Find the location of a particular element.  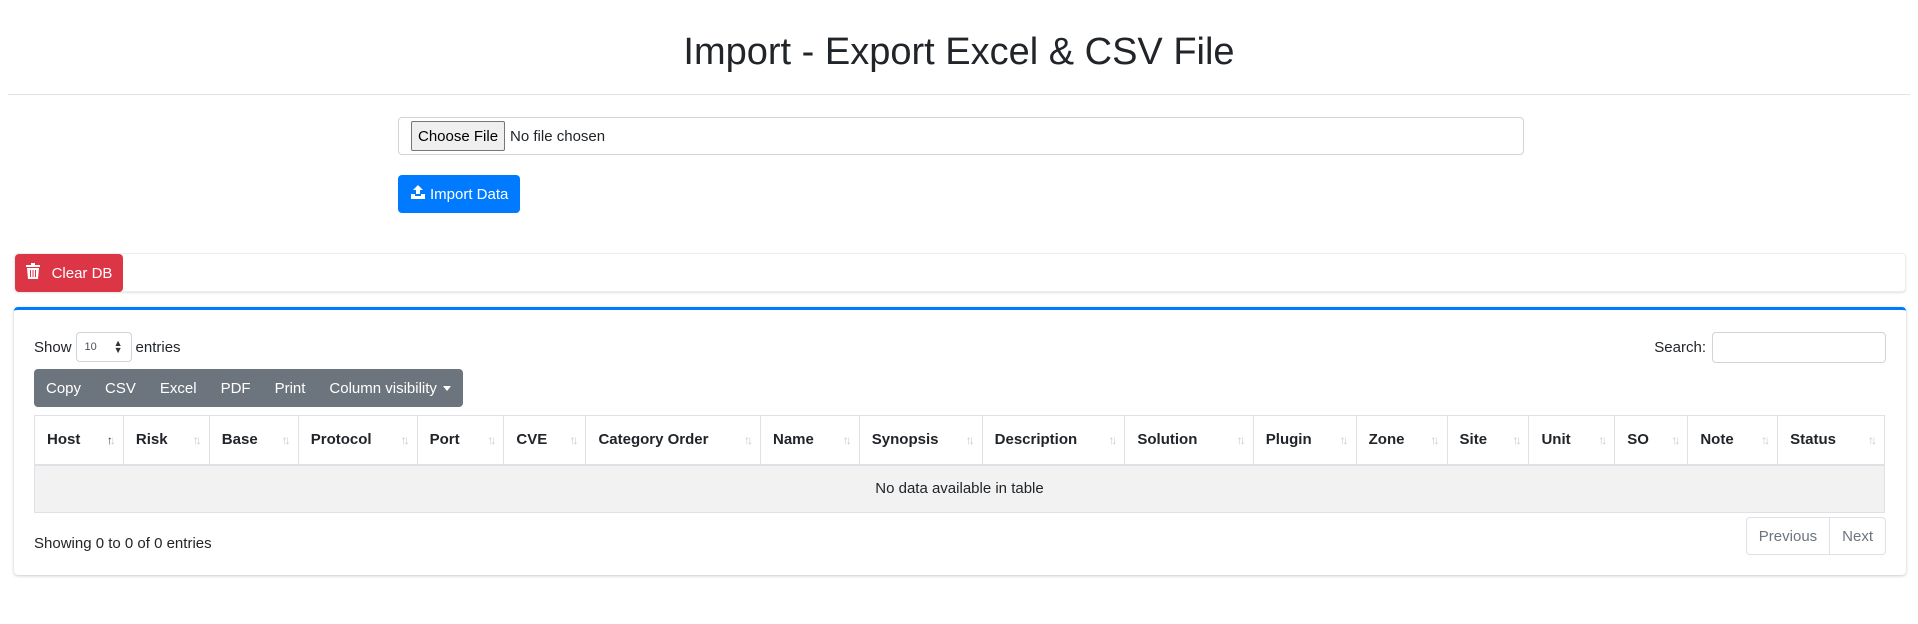

choose-file-button: Choose File is located at coordinates (458, 136).